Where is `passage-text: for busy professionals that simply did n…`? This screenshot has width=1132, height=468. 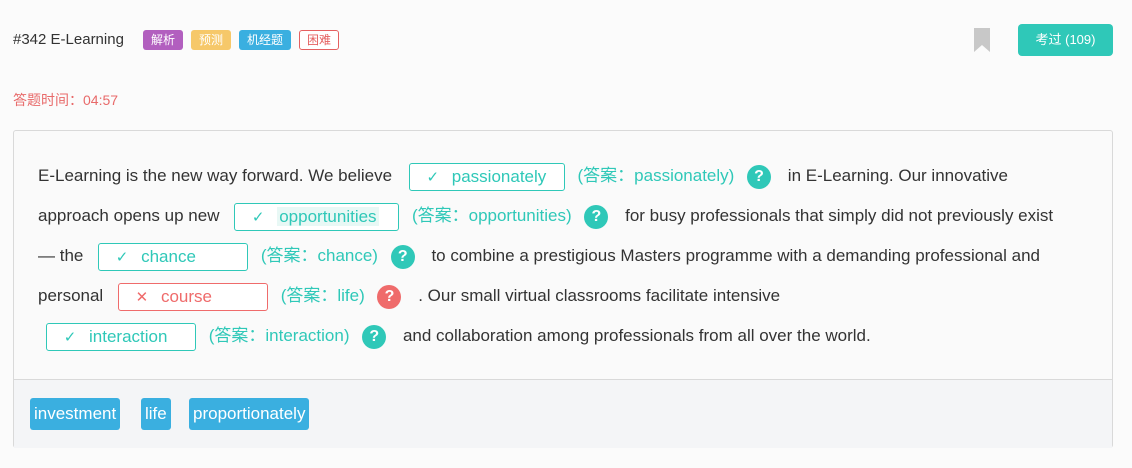 passage-text: for busy professionals that simply did n… is located at coordinates (839, 215).